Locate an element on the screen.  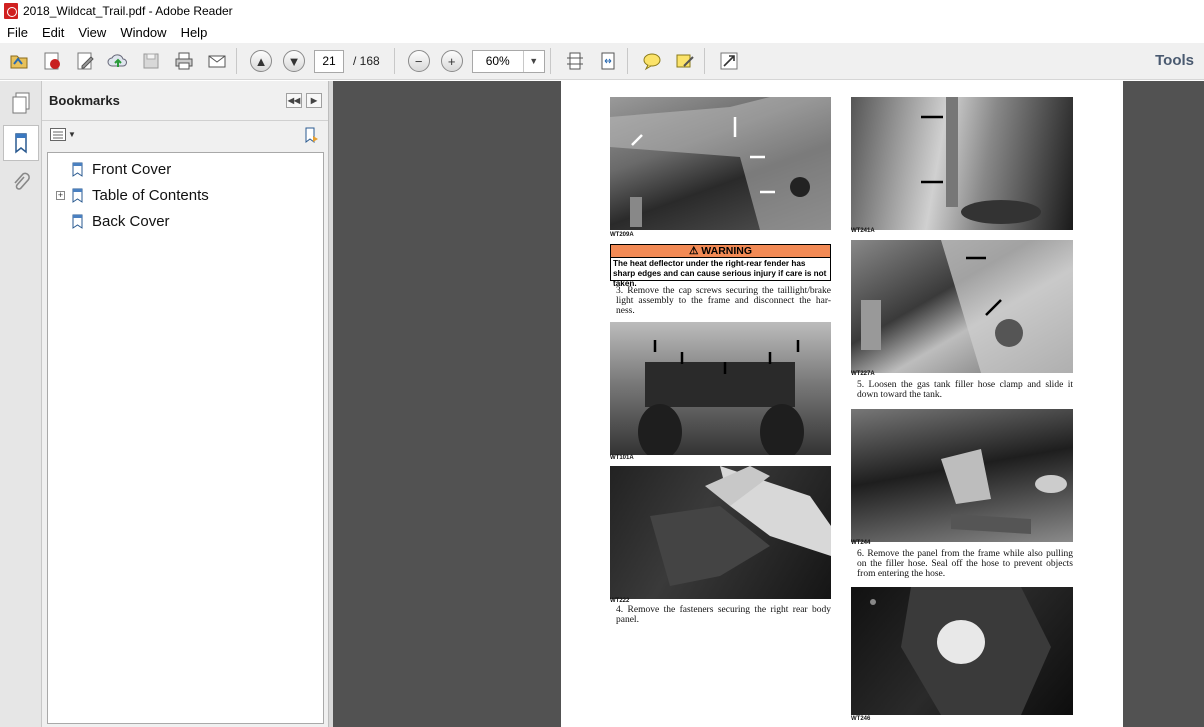
share-button is located at coordinates (118, 61).